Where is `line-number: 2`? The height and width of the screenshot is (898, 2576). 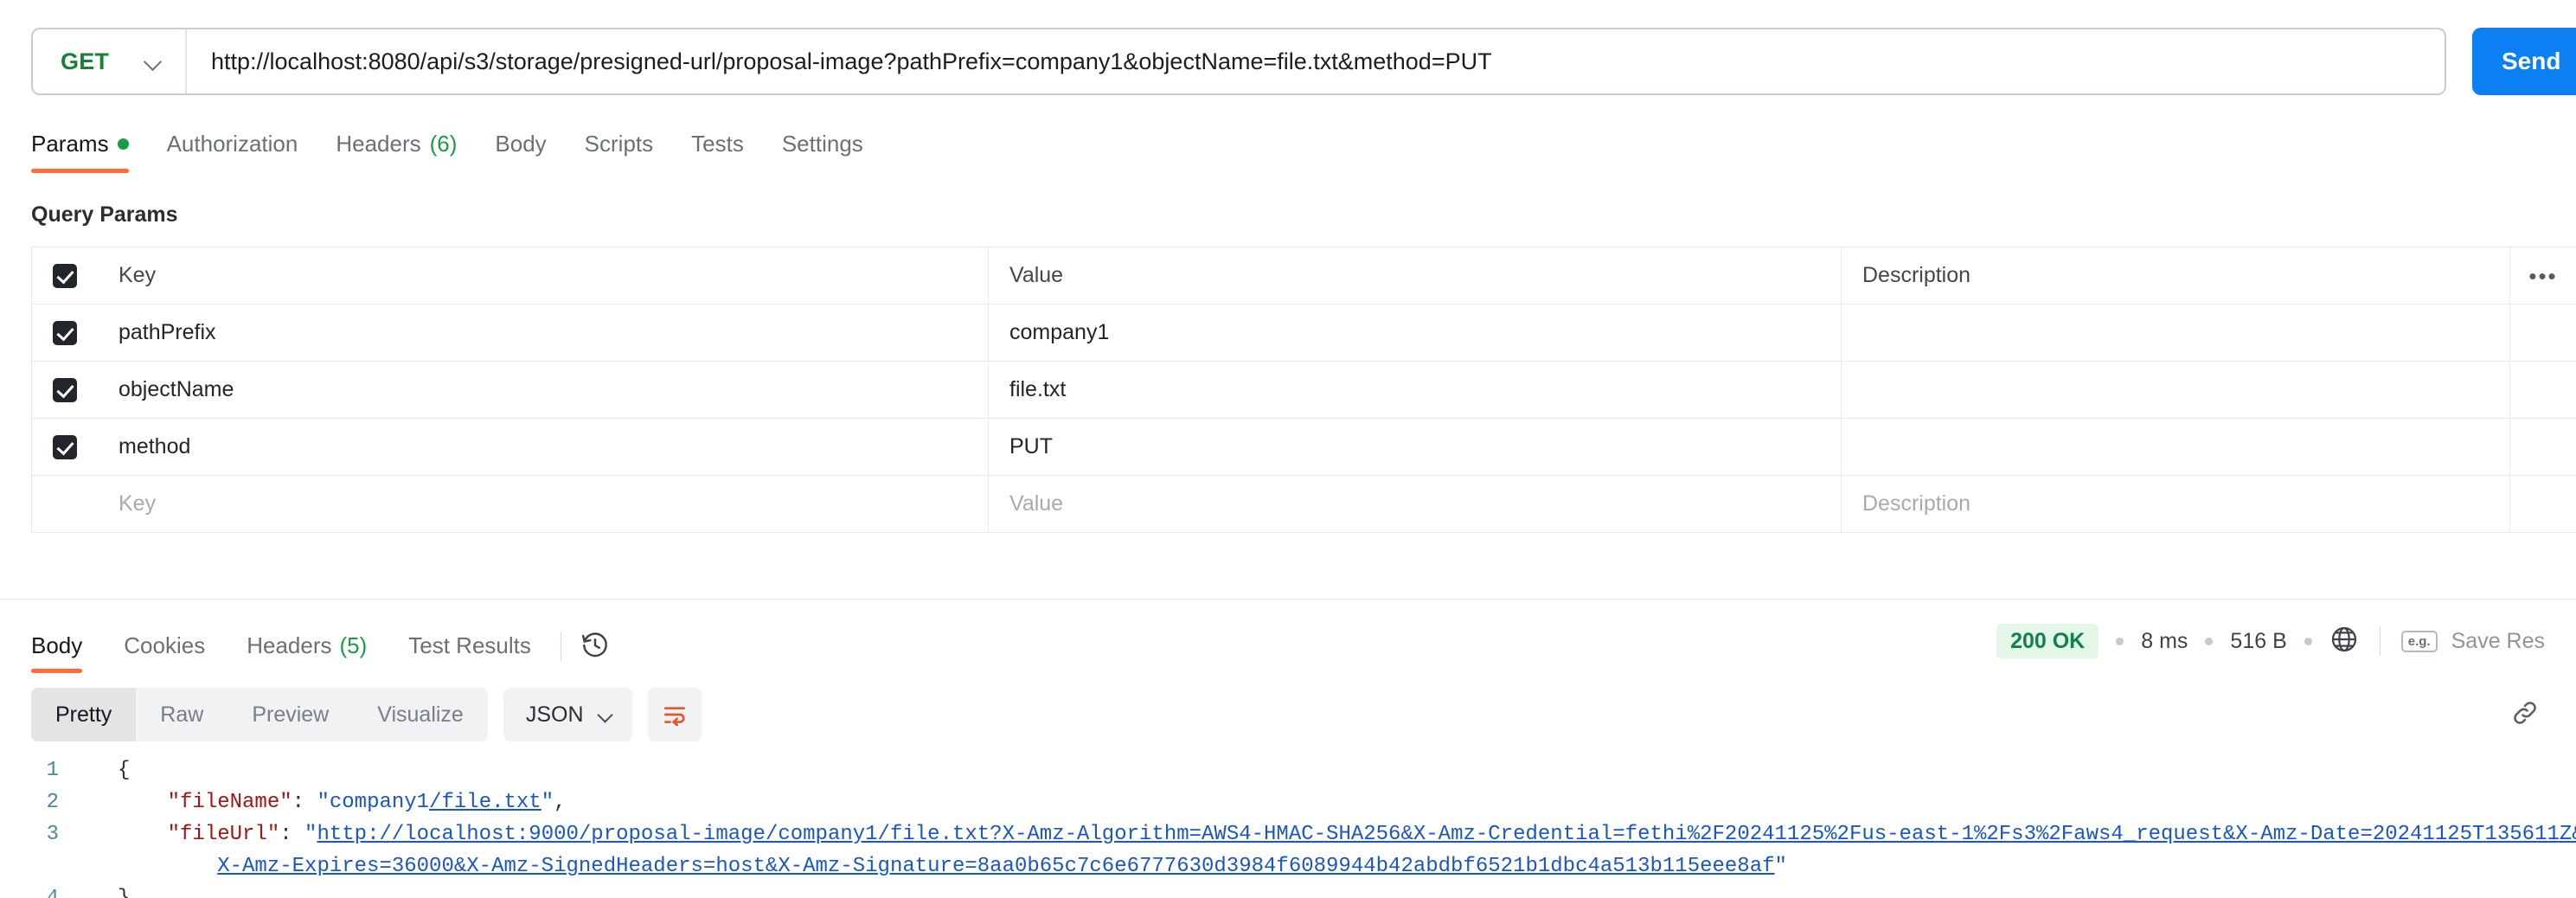 line-number: 2 is located at coordinates (52, 802).